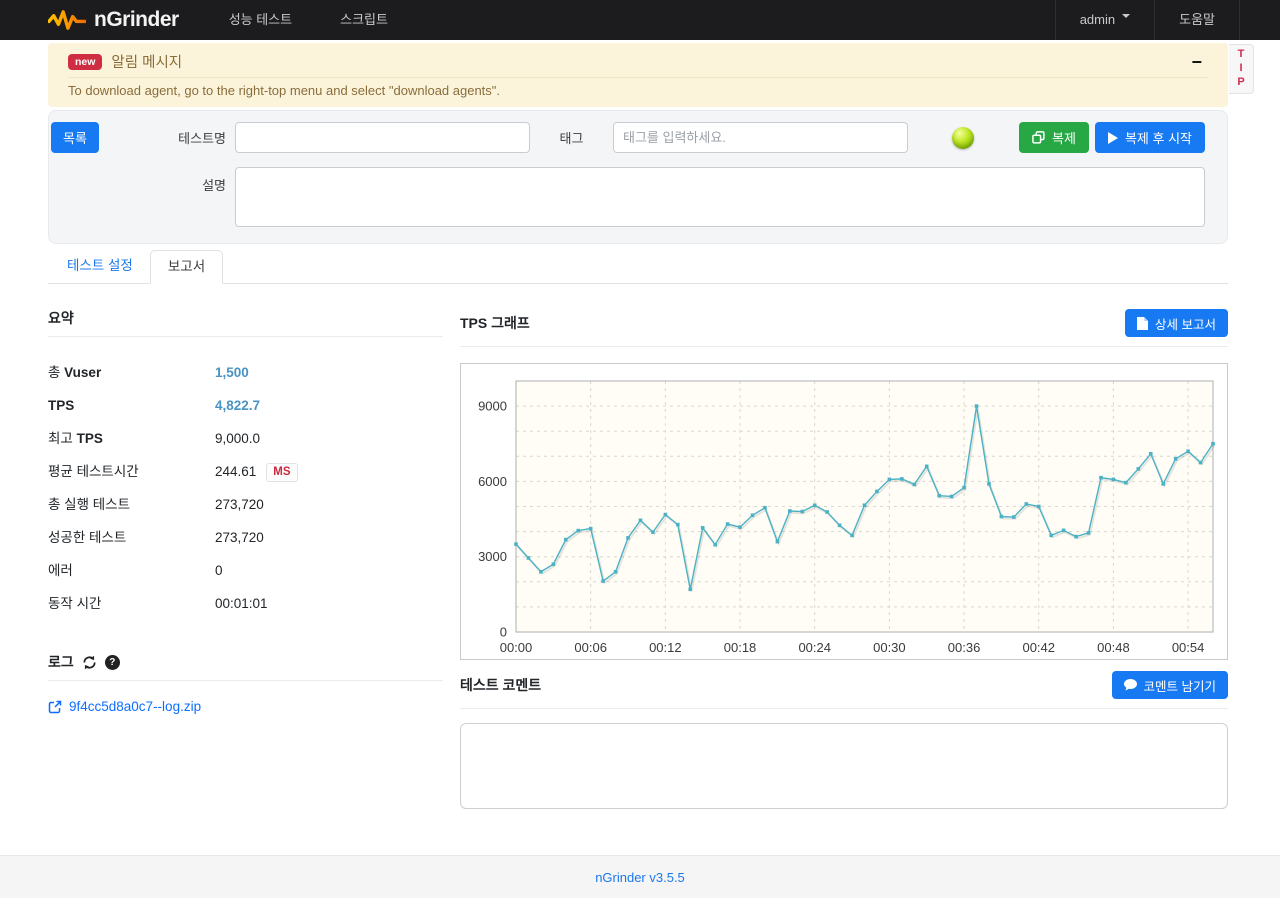  What do you see at coordinates (640, 20) in the screenshot?
I see `top-navbar: nGrinder 성능 테스트 스크립트 admin 도움말` at bounding box center [640, 20].